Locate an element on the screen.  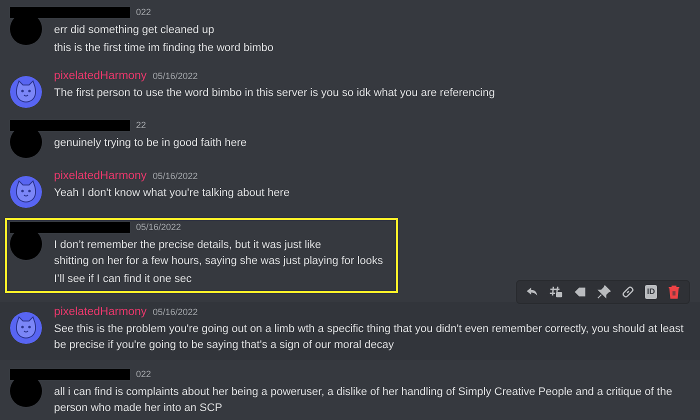
thread-icon is located at coordinates (556, 292).